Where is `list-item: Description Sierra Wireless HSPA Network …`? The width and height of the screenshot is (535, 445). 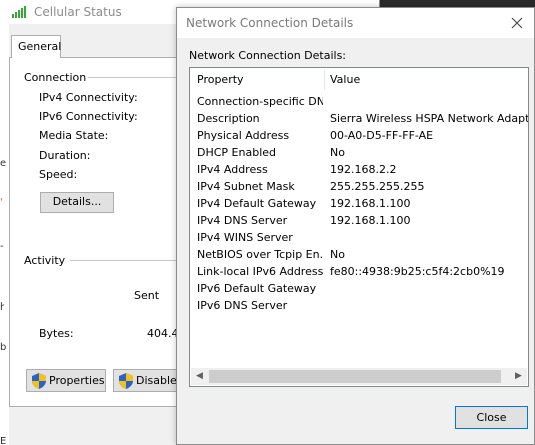
list-item: Description Sierra Wireless HSPA Network … is located at coordinates (359, 119).